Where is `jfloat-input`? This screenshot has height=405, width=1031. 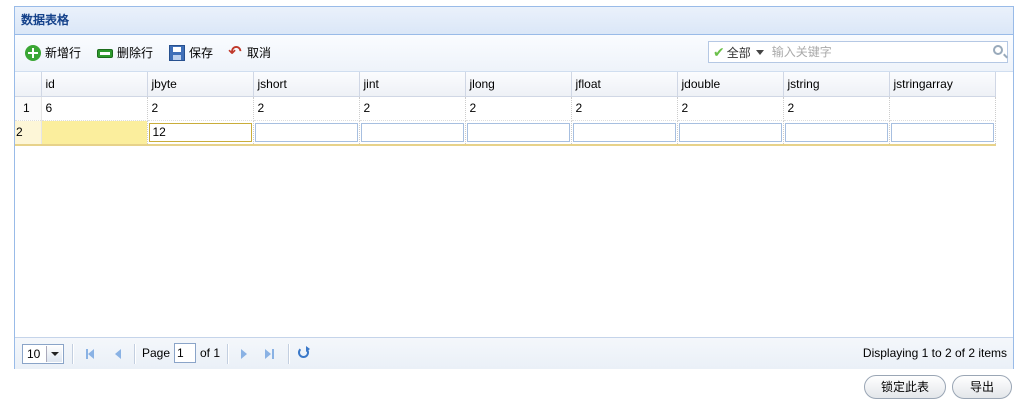
jfloat-input is located at coordinates (624, 132).